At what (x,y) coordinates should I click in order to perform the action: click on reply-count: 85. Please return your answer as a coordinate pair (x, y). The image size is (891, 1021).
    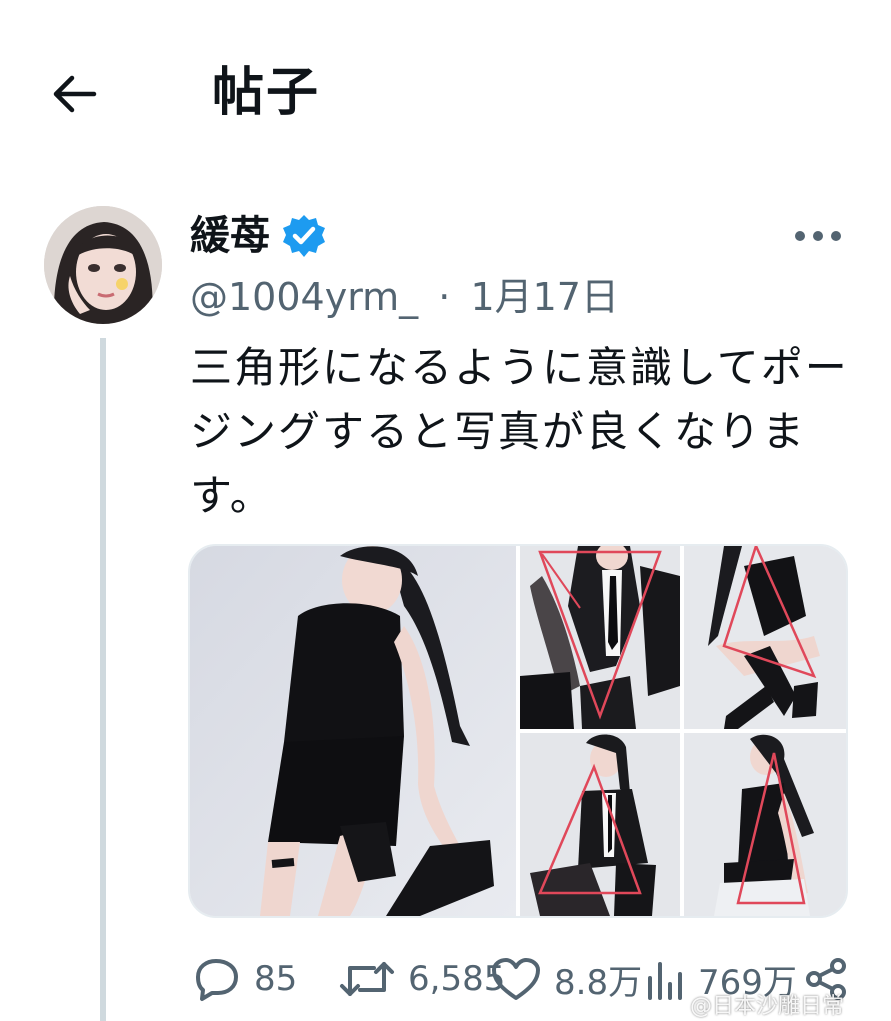
    Looking at the image, I should click on (276, 979).